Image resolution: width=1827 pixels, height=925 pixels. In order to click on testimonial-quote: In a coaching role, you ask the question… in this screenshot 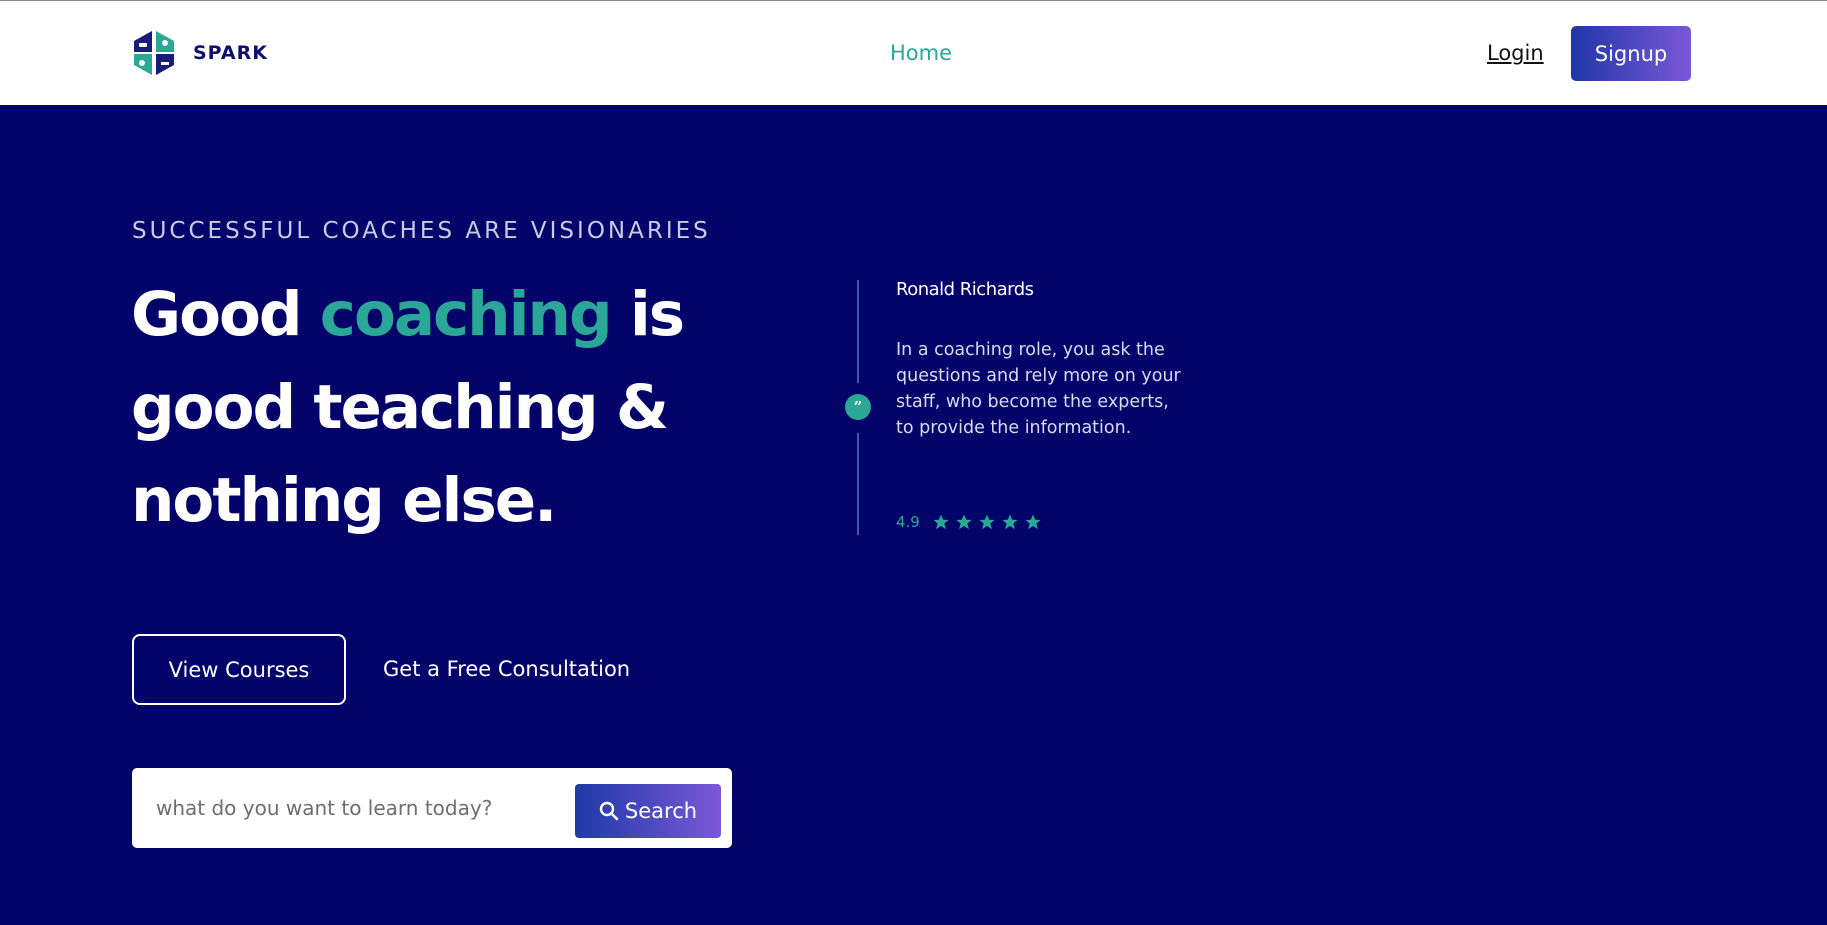, I will do `click(1038, 389)`.